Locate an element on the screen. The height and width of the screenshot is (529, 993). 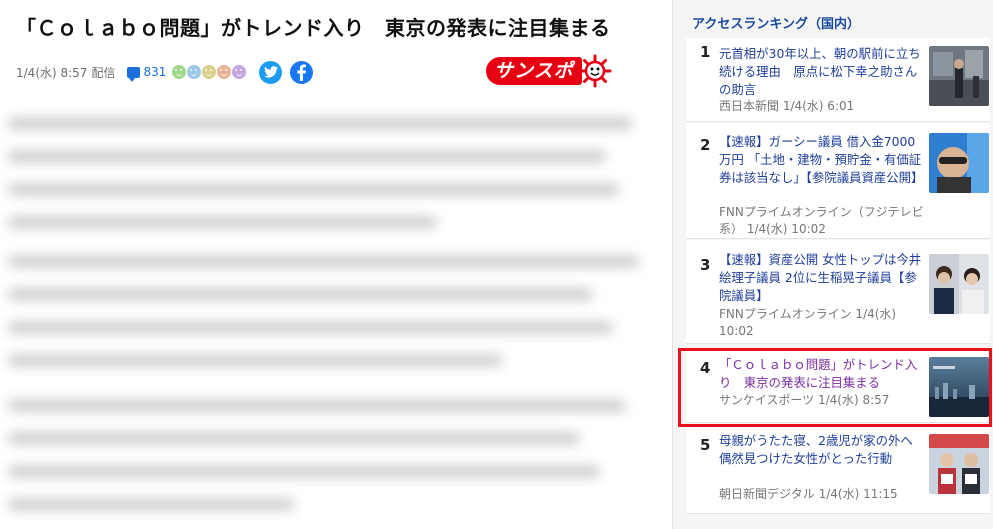
ranking-headline: 【速報】資産公開 女性トップは今井絵理子議員 2位に生稲晃子議員【参院議員】 is located at coordinates (823, 278).